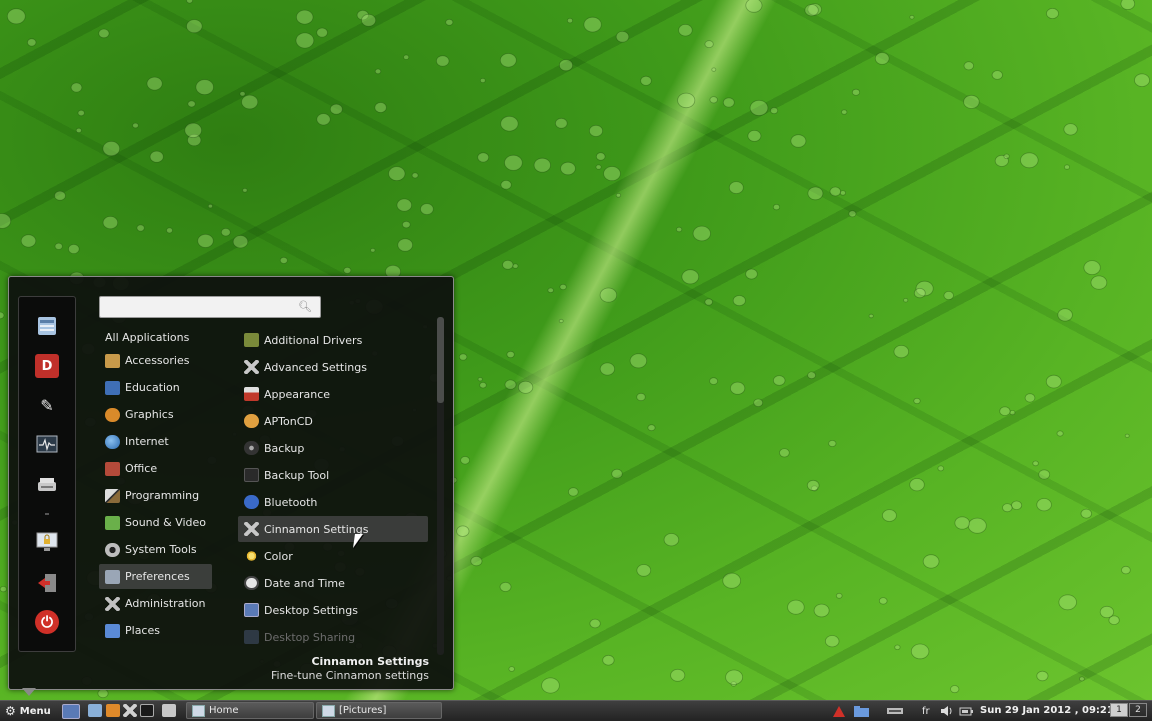 The height and width of the screenshot is (721, 1152). What do you see at coordinates (130, 710) in the screenshot?
I see `settings-launcher-icon` at bounding box center [130, 710].